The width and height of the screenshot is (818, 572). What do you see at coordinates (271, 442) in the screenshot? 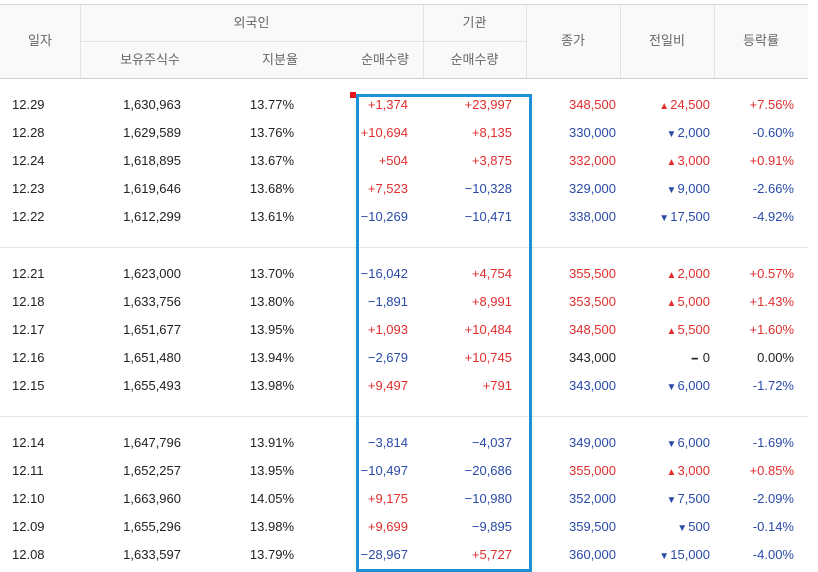
I see `holding-ratio-cell: 13.91%` at bounding box center [271, 442].